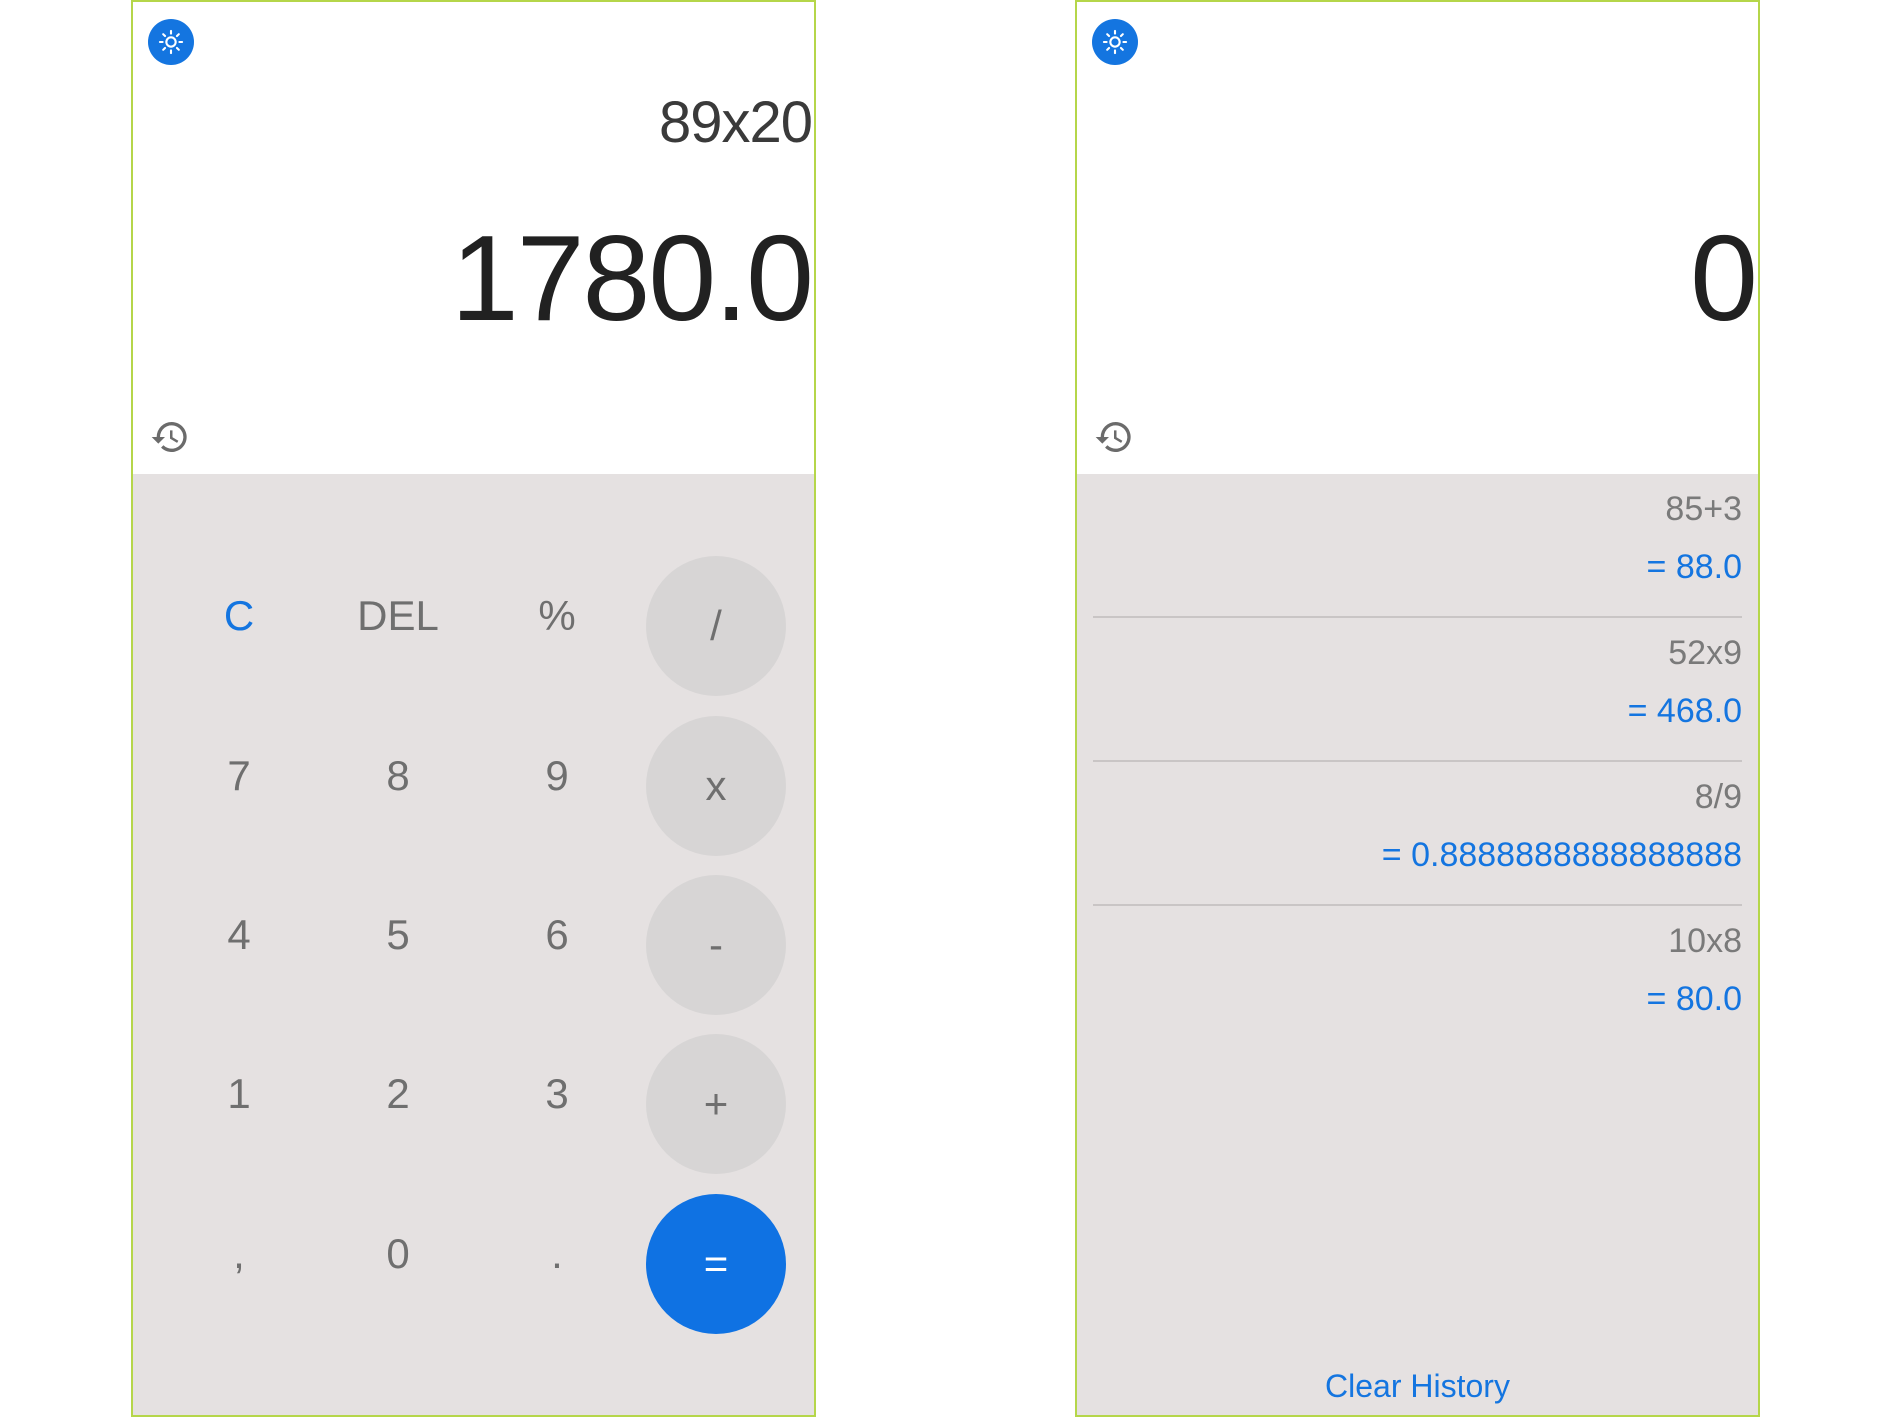  I want to click on history-expression: 10x8, so click(1705, 941).